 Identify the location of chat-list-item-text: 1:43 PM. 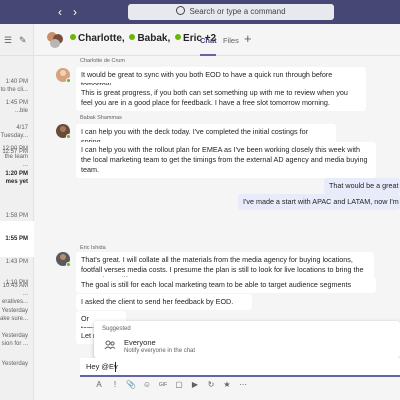
(17, 262).